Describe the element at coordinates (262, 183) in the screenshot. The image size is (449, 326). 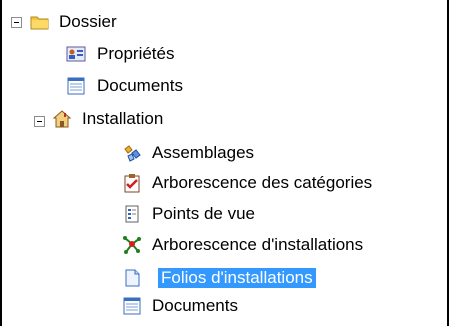
I see `tree-item-arborescence-categories: Arborescence des catégories` at that location.